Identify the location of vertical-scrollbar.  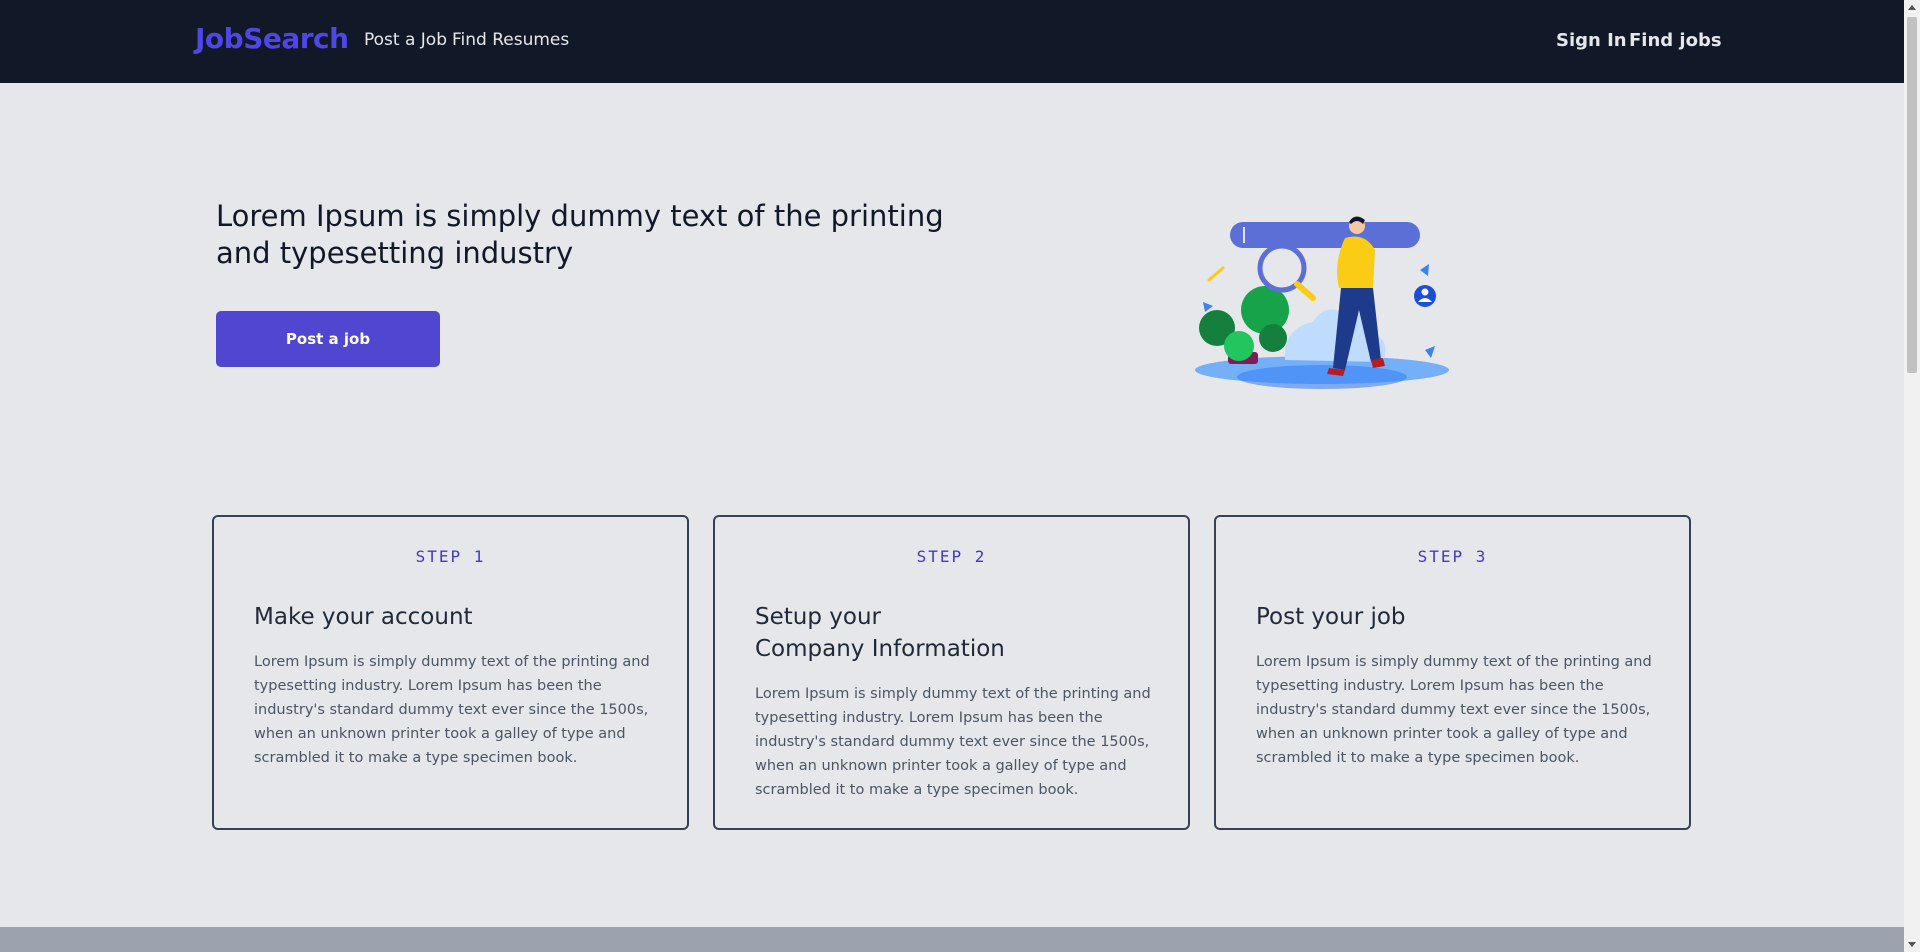
(1912, 476).